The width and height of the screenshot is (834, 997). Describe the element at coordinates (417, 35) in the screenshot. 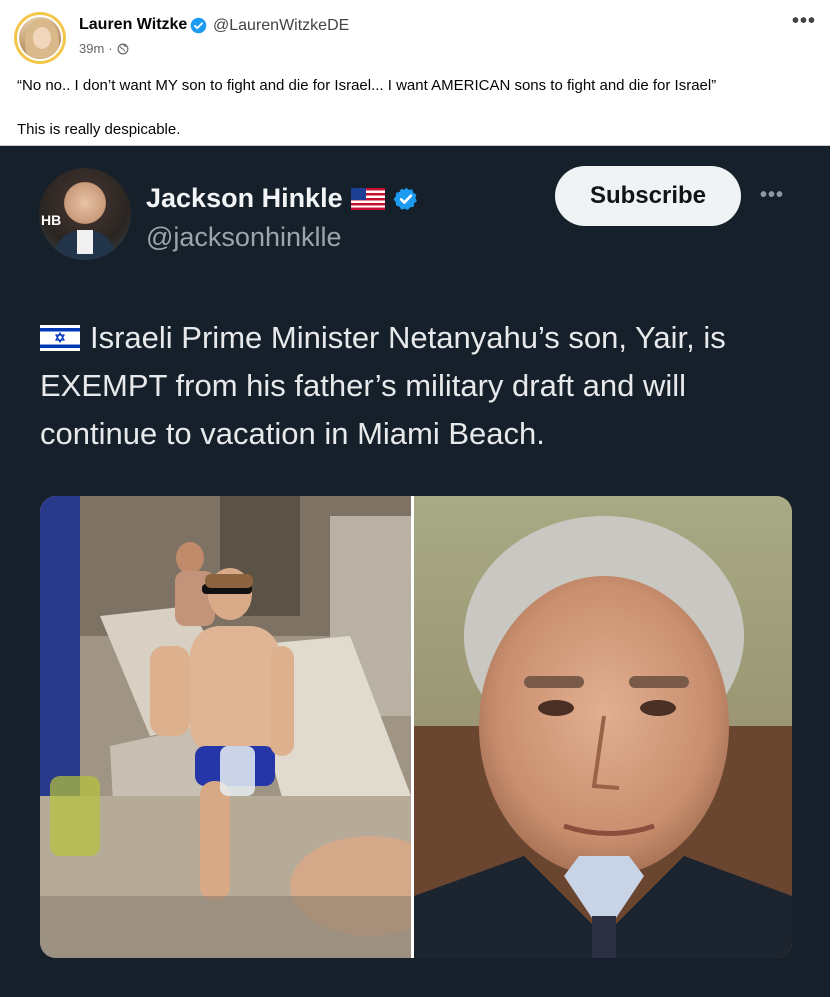

I see `post-header: Lauren Witzke @LaurenWitzkeDE 39m · •••` at that location.